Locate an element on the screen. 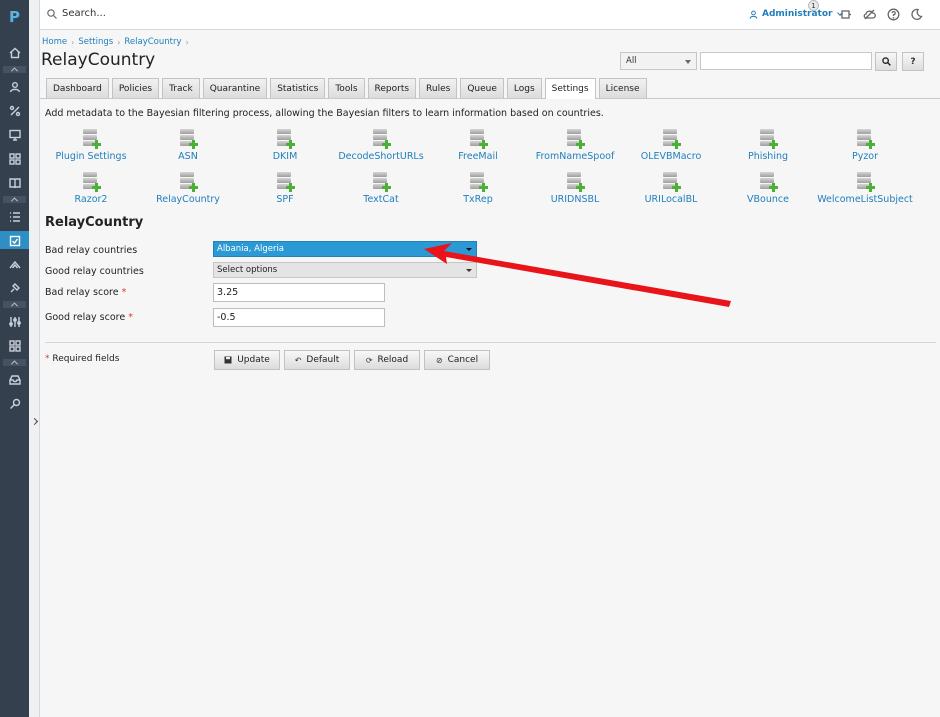 This screenshot has width=940, height=717. tab-rules: Rules is located at coordinates (438, 88).